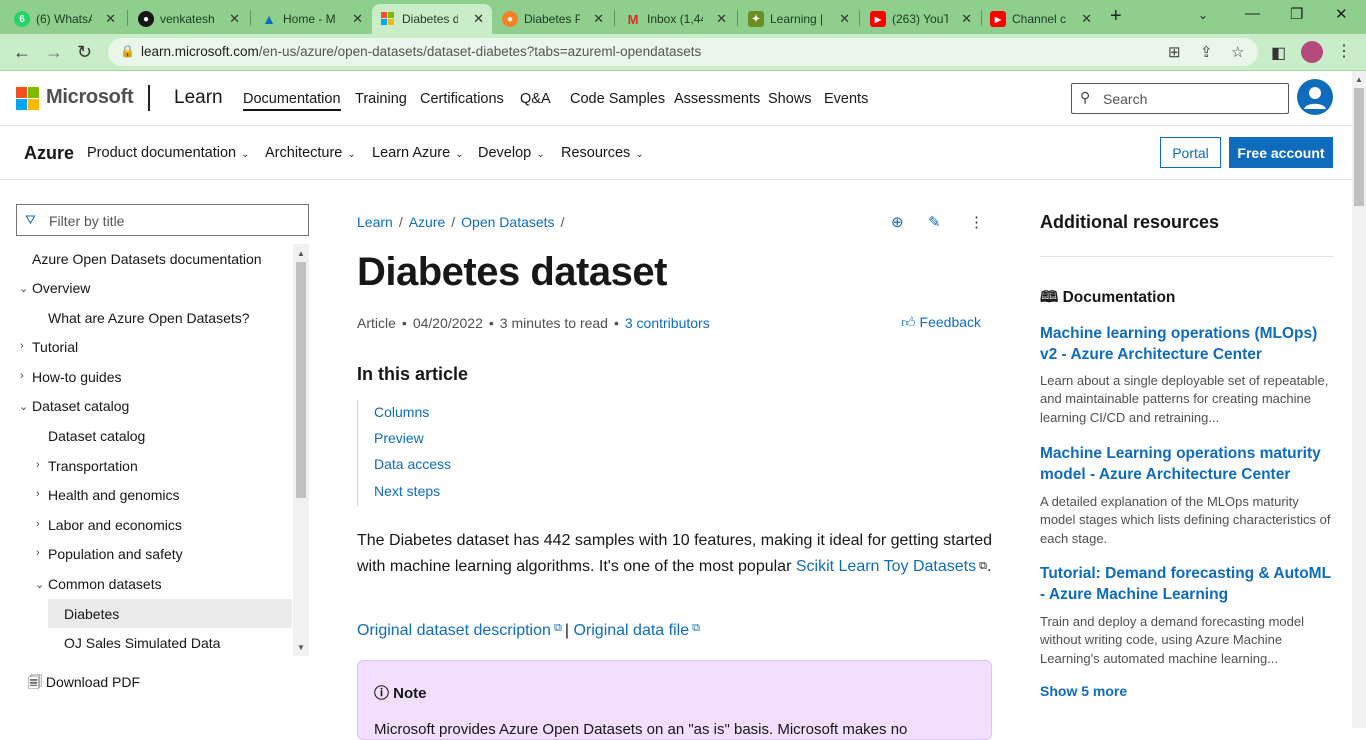 The width and height of the screenshot is (1366, 740). What do you see at coordinates (77, 377) in the screenshot?
I see `toc-item: How-to guides` at bounding box center [77, 377].